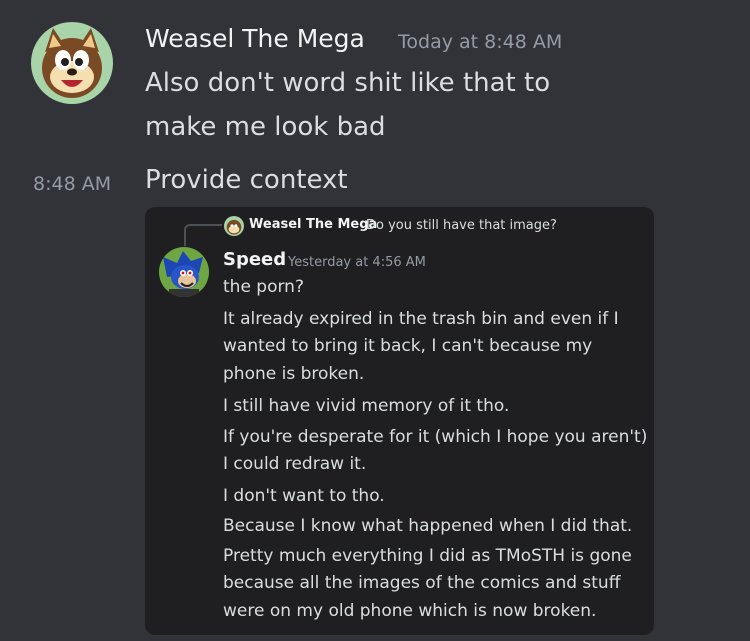 The image size is (750, 641). What do you see at coordinates (357, 262) in the screenshot?
I see `inner-timestamp: Yesterday at 4:56 AM` at bounding box center [357, 262].